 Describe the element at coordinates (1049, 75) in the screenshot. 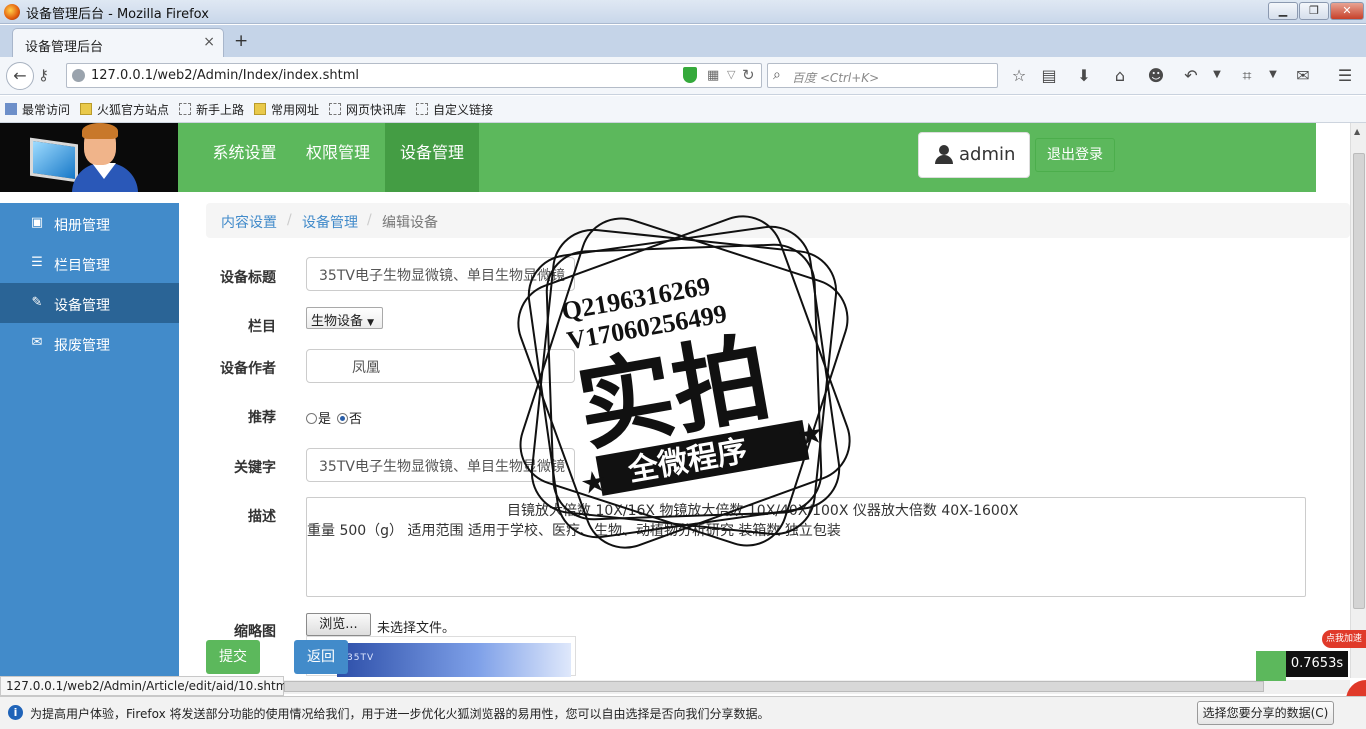

I see `reading-list-icon: ▤` at that location.